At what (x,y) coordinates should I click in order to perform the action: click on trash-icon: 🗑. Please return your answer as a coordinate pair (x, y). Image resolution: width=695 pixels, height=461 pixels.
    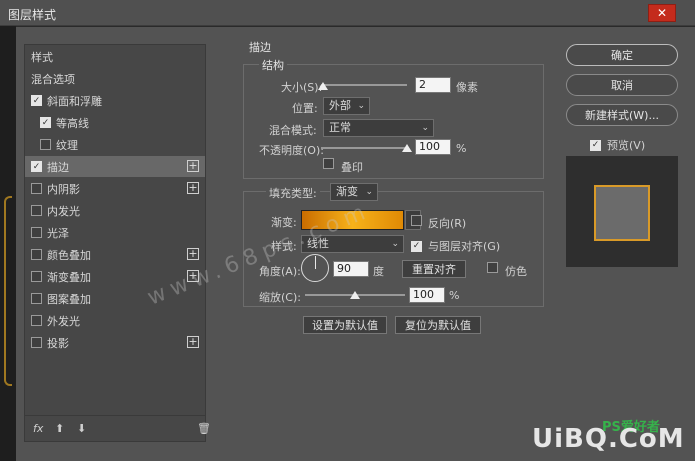
    Looking at the image, I should click on (204, 428).